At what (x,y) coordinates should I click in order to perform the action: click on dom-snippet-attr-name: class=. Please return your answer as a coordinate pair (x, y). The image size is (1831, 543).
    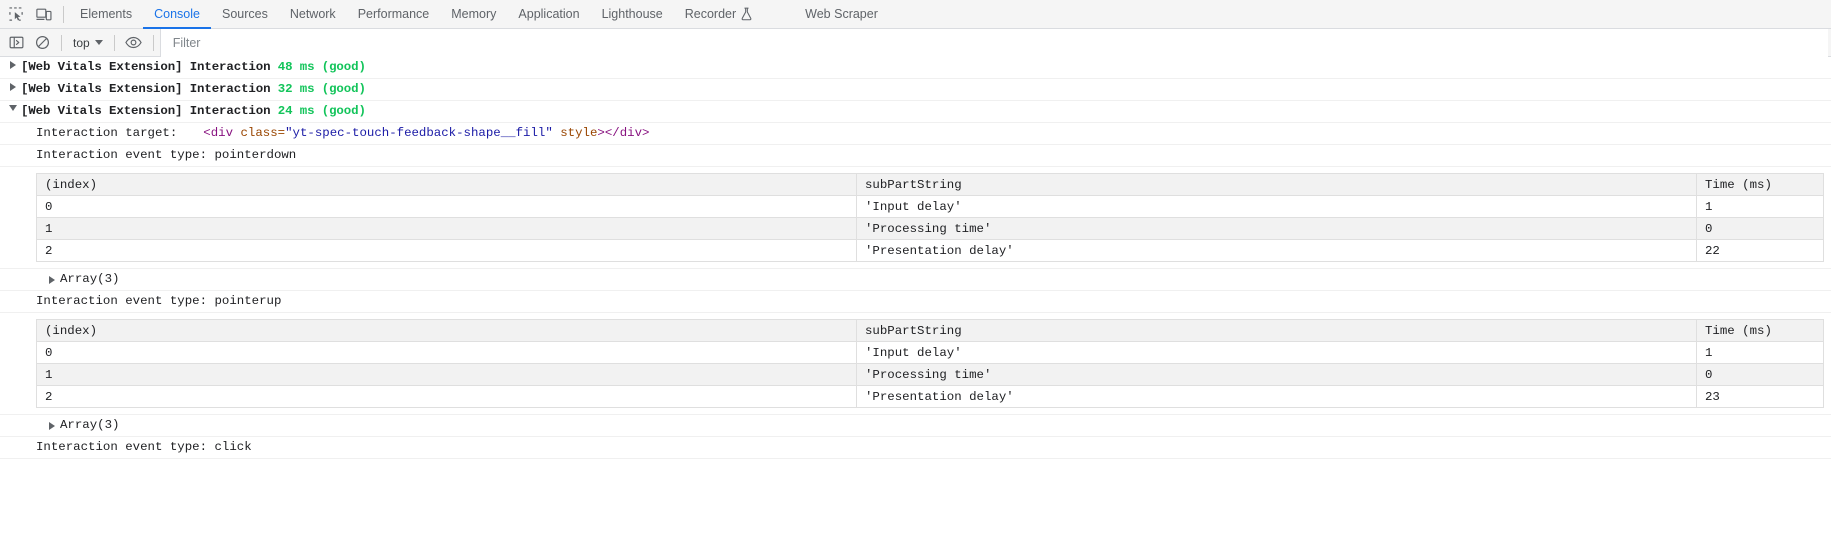
    Looking at the image, I should click on (263, 133).